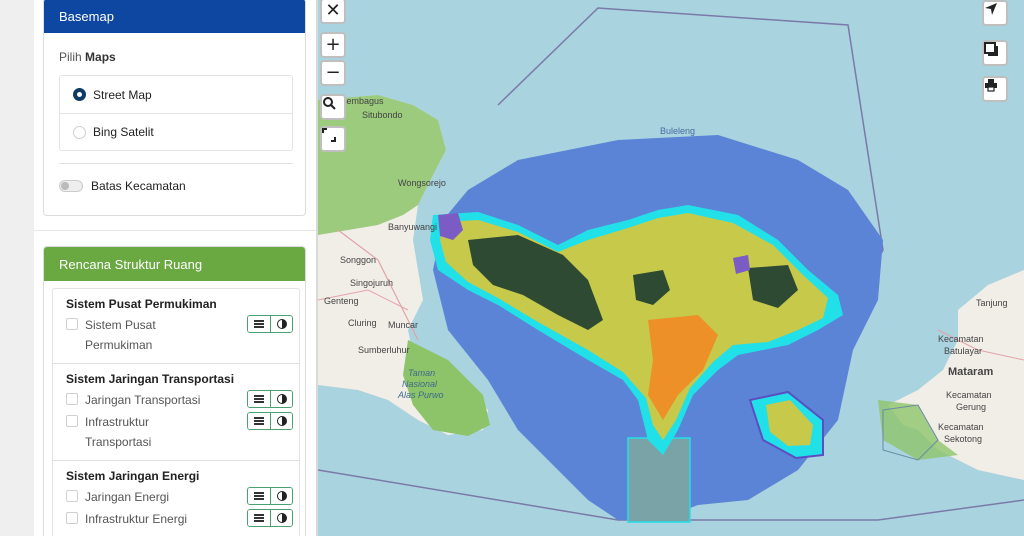 This screenshot has height=536, width=1024. I want to click on layers-icon, so click(991, 49).